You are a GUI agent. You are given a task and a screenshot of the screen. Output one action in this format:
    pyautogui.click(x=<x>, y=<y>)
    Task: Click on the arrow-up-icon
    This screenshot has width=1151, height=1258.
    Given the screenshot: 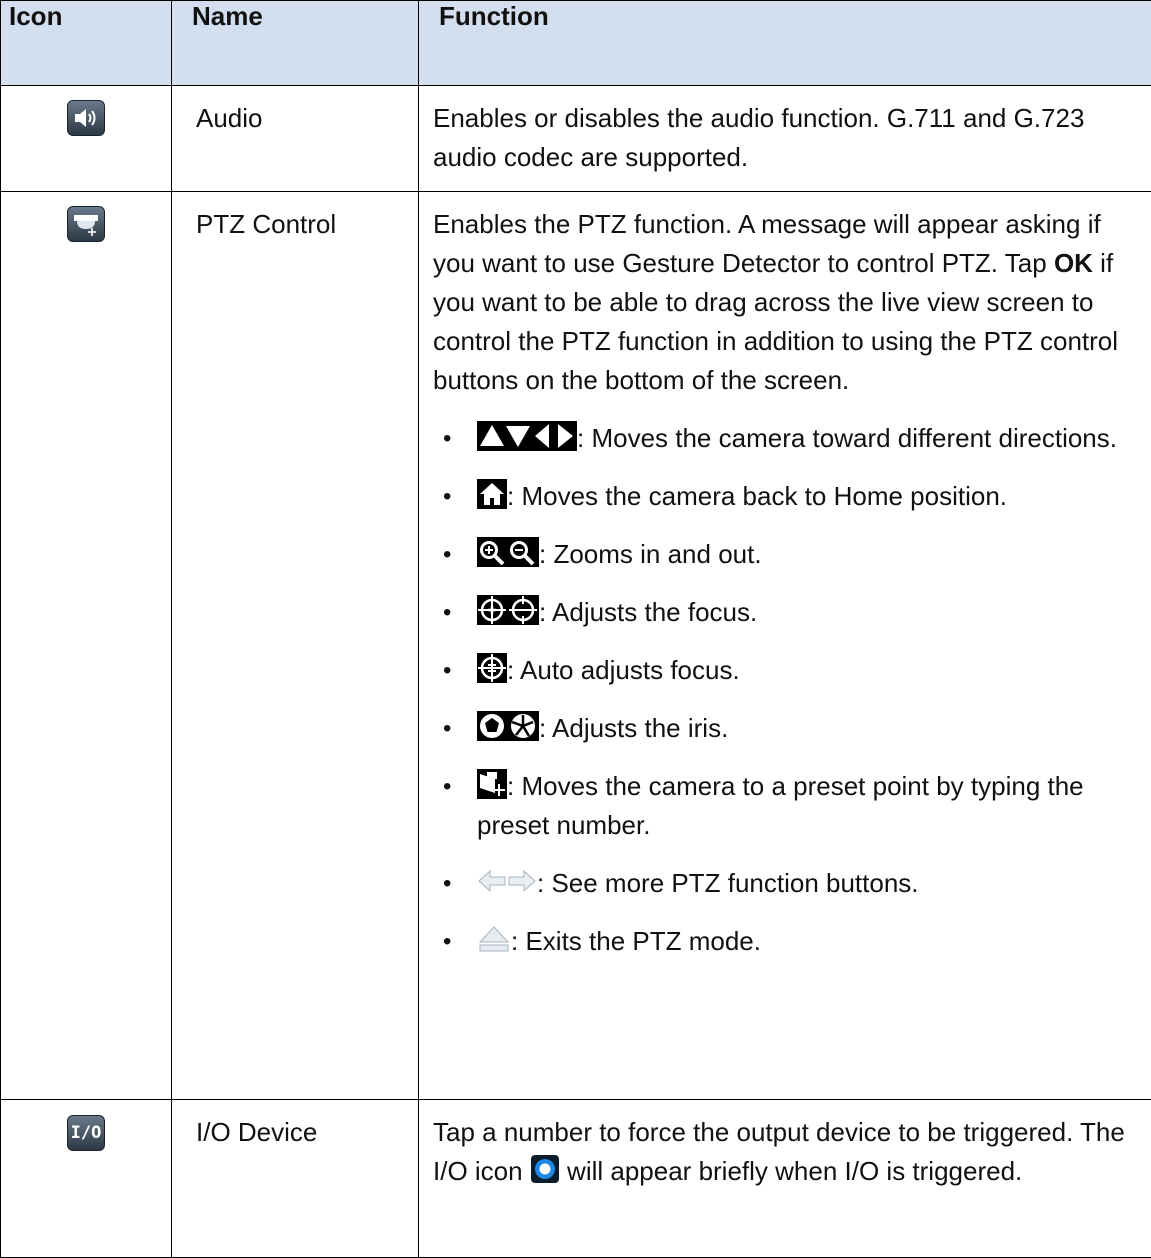 What is the action you would take?
    pyautogui.click(x=492, y=435)
    